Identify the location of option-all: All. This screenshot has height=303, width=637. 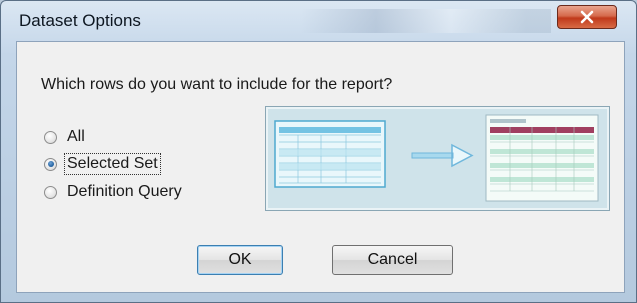
(65, 137).